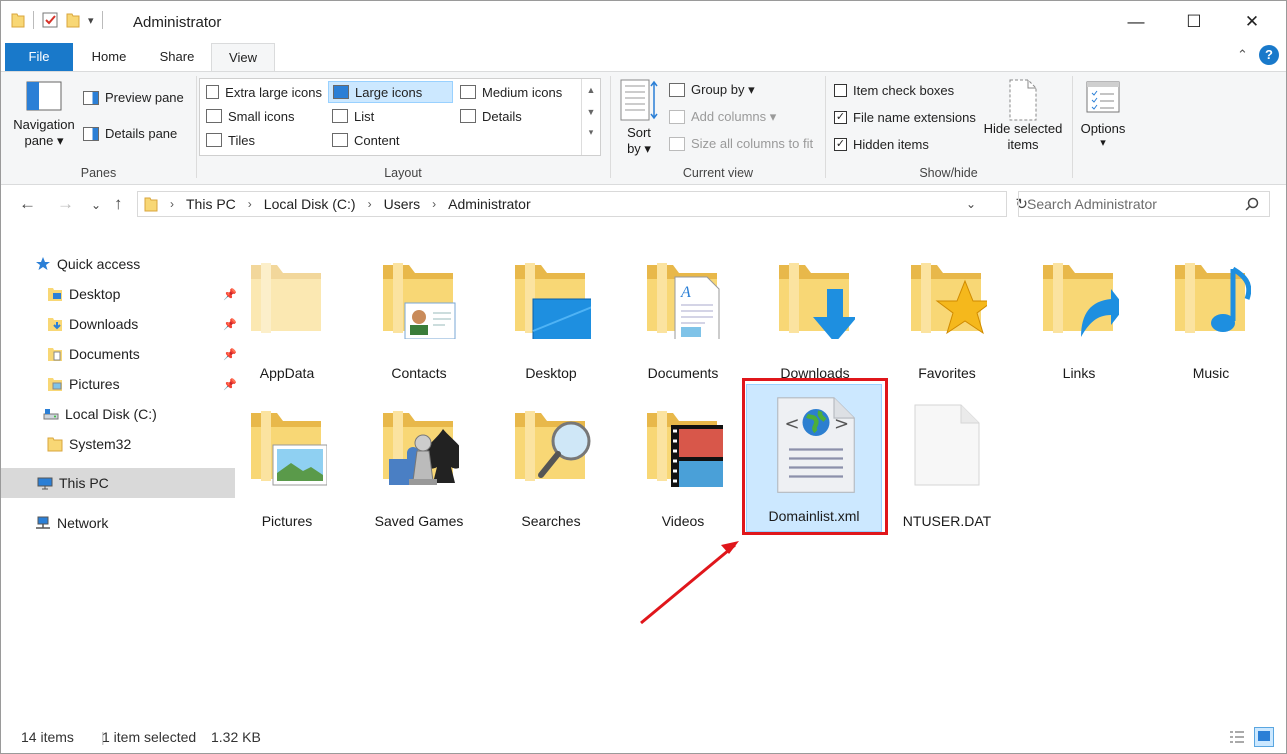 The height and width of the screenshot is (754, 1287). I want to click on layout-extra-large-icons: Extra large icons, so click(264, 92).